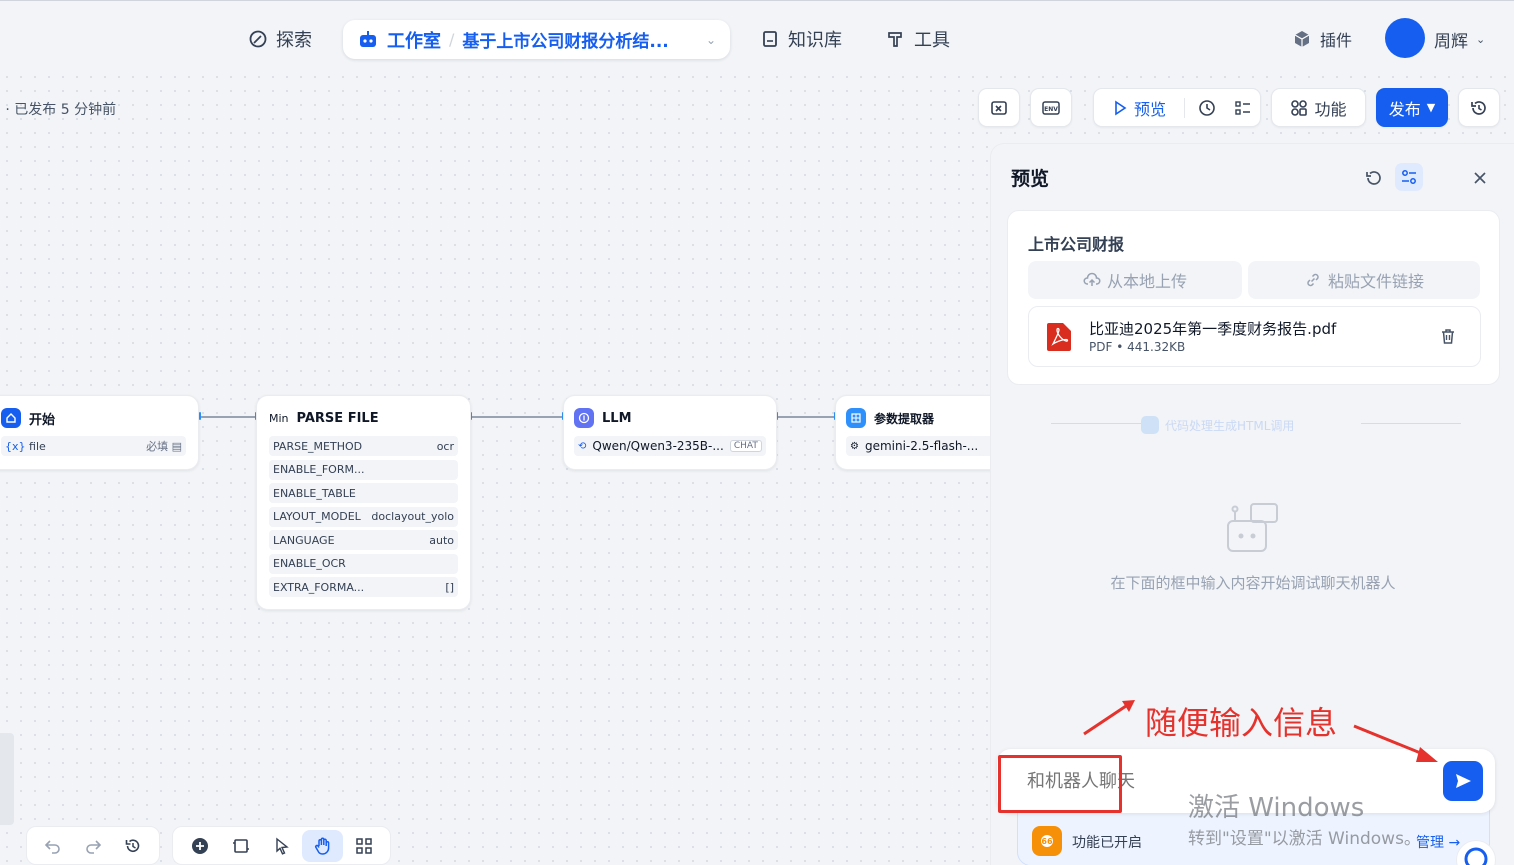  I want to click on param-row: LAYOUT_MODEL doclayout_yolo, so click(363, 516).